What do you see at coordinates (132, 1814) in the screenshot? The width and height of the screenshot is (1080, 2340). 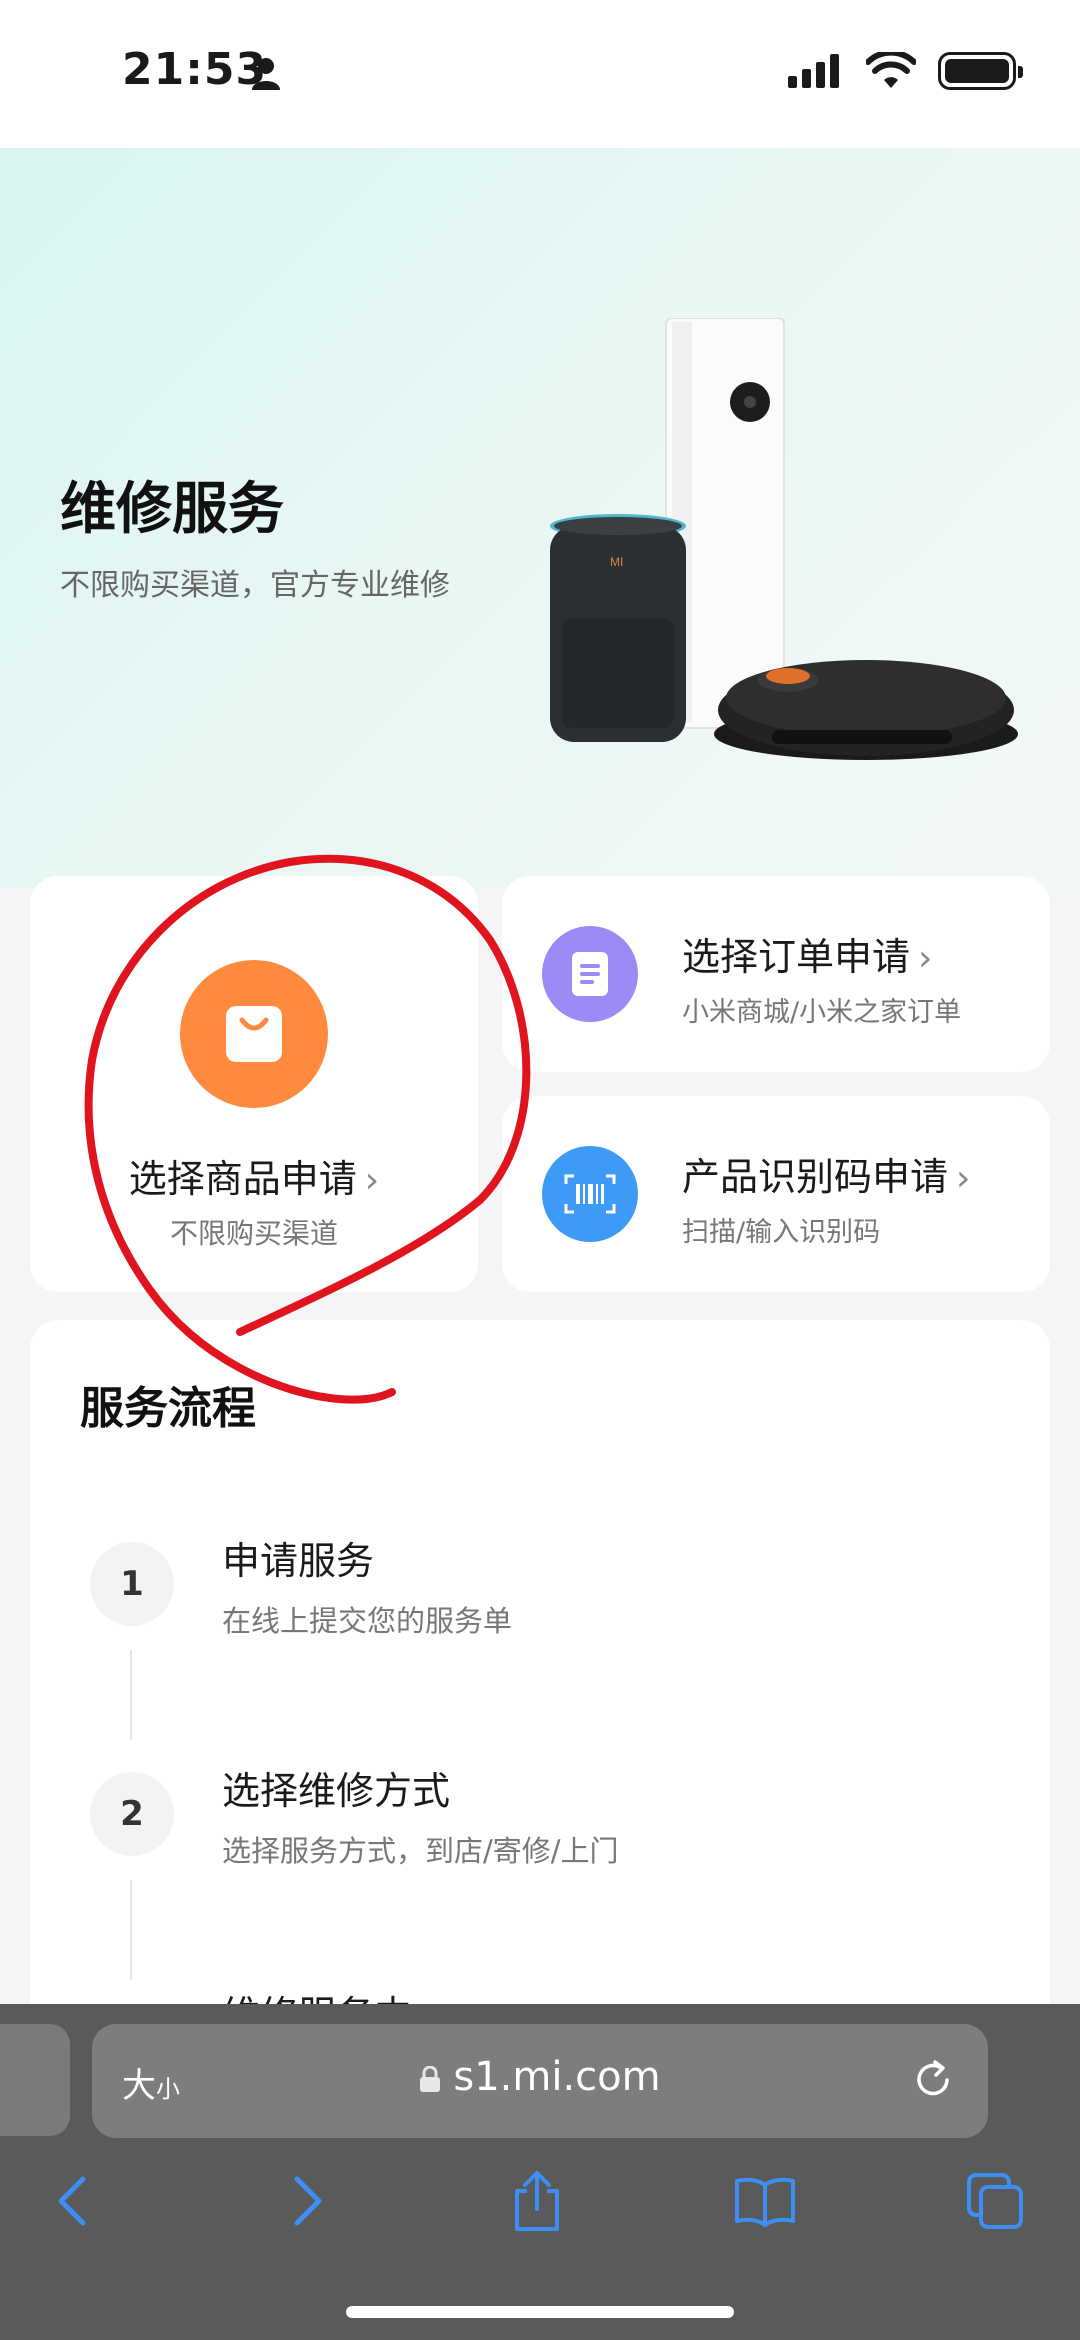 I see `step-number: 2` at bounding box center [132, 1814].